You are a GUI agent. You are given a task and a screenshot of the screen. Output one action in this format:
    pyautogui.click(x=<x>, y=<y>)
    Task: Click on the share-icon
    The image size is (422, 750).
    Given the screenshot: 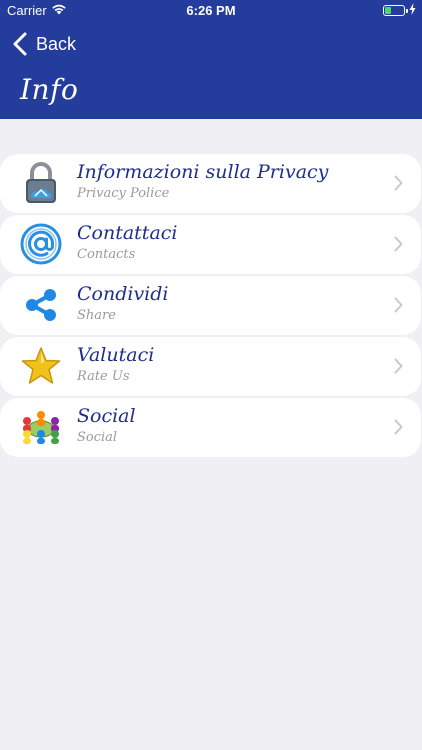 What is the action you would take?
    pyautogui.click(x=41, y=305)
    